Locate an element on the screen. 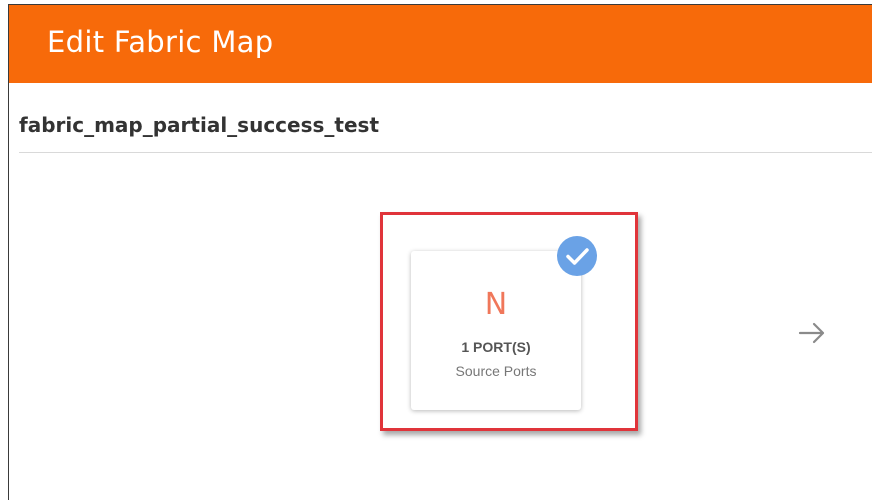  page-title: Edit Fabric Map is located at coordinates (160, 42).